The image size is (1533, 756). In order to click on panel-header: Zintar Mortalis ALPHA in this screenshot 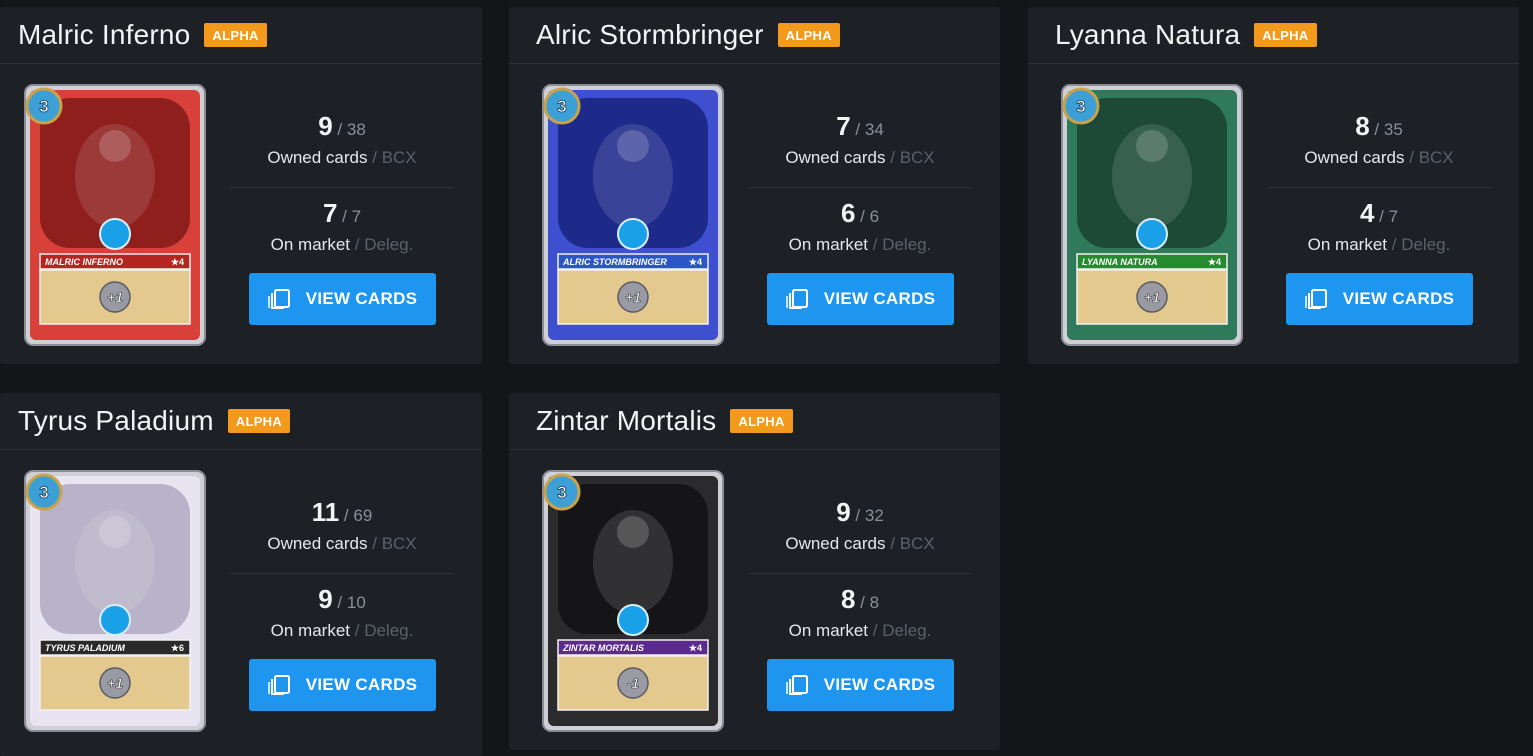, I will do `click(754, 421)`.